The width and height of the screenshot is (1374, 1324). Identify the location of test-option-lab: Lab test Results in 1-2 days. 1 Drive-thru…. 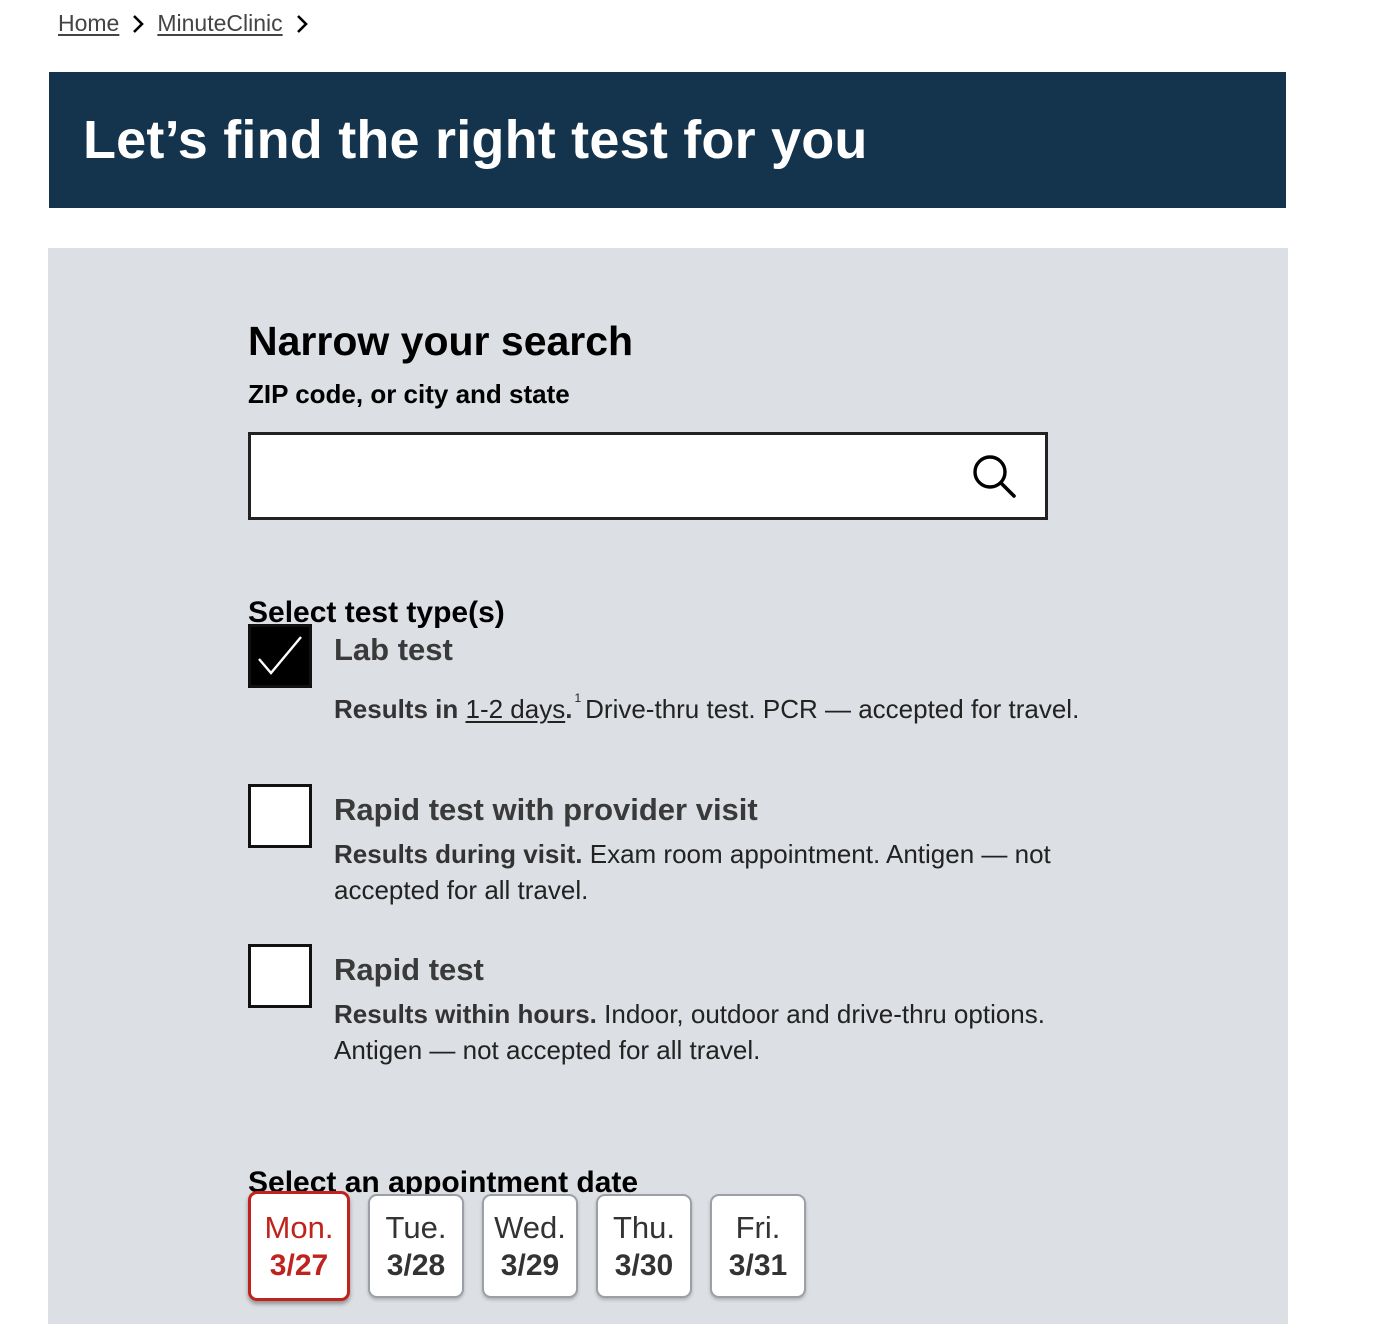
(728, 679).